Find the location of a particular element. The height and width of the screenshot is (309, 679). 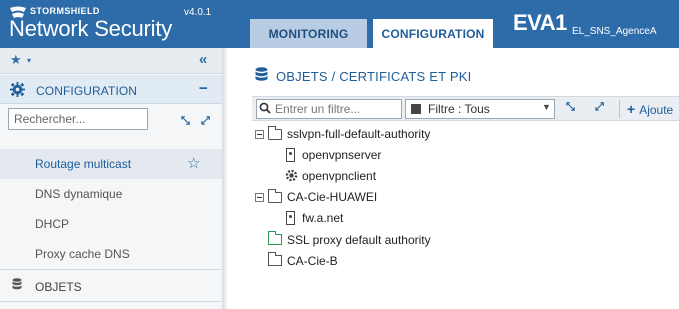

filter-icon is located at coordinates (416, 109).